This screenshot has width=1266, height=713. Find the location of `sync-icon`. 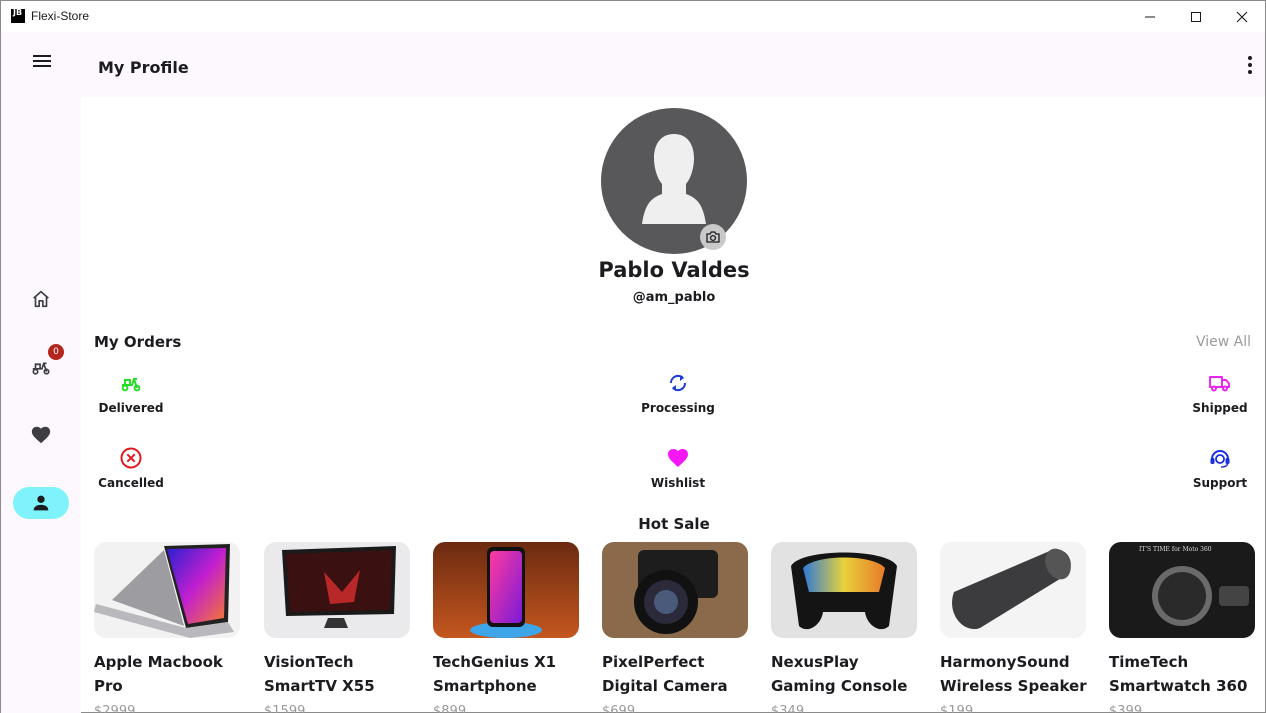

sync-icon is located at coordinates (678, 383).